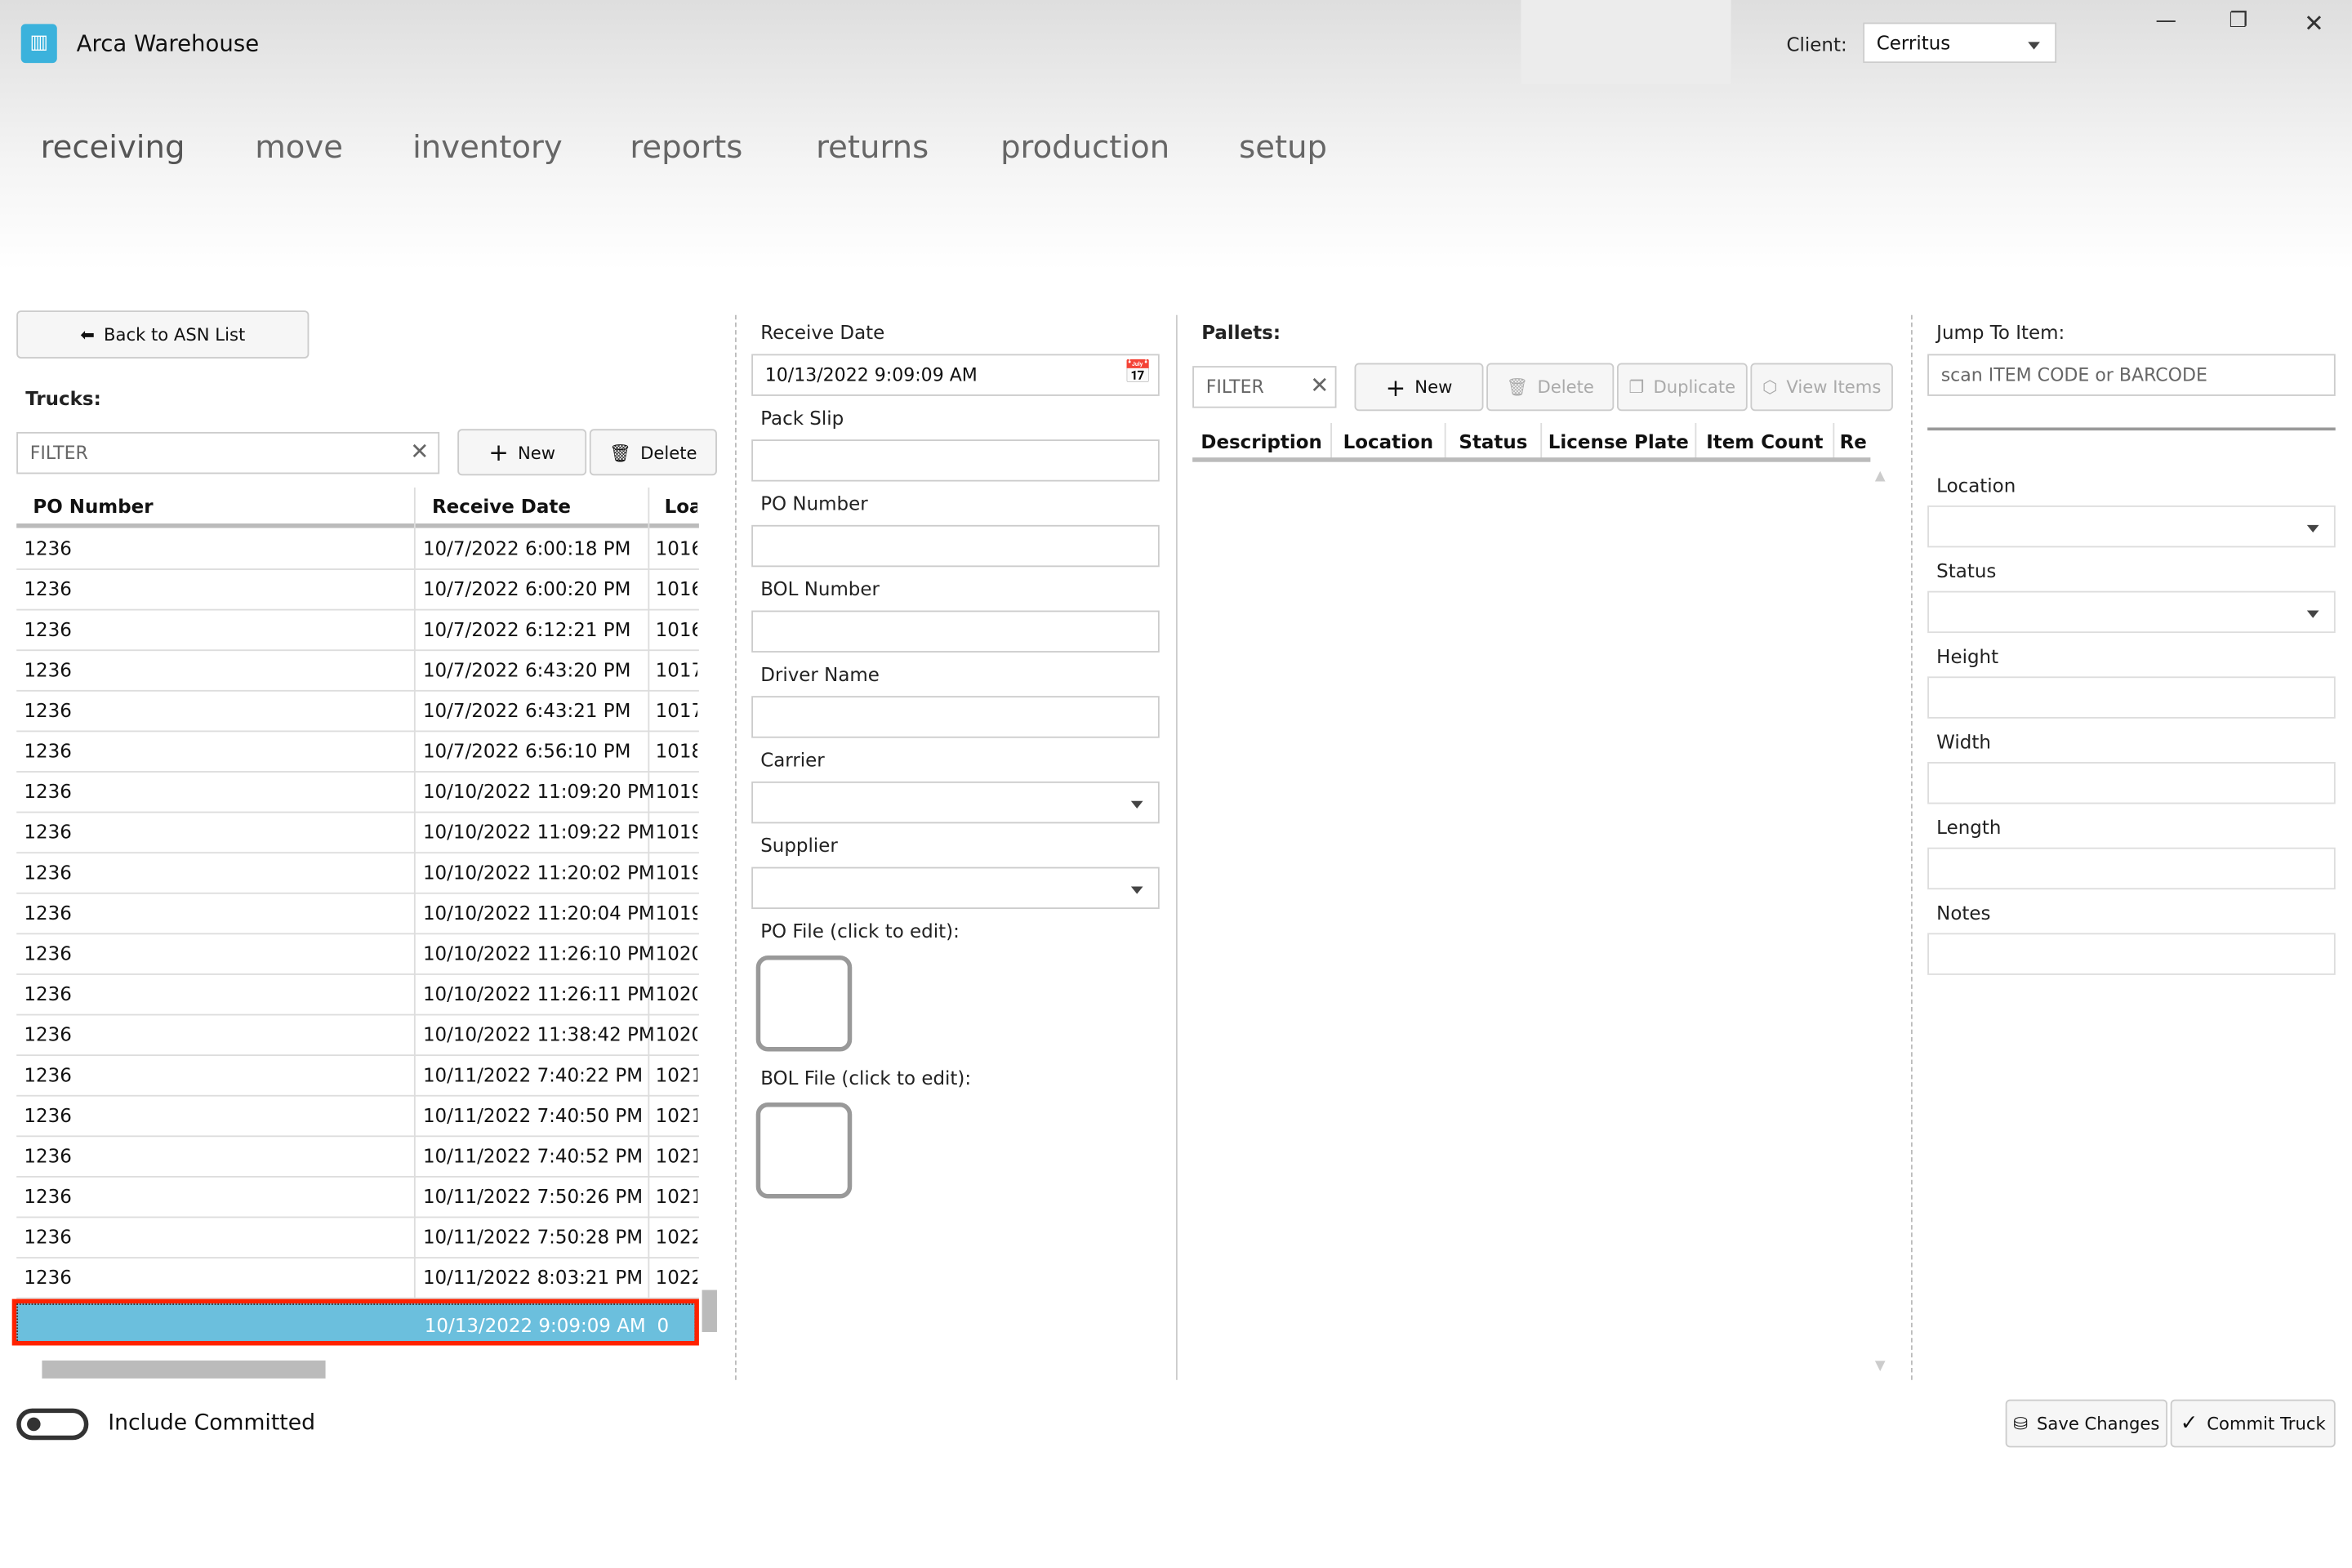  Describe the element at coordinates (1853, 442) in the screenshot. I see `pallet-col: Re` at that location.